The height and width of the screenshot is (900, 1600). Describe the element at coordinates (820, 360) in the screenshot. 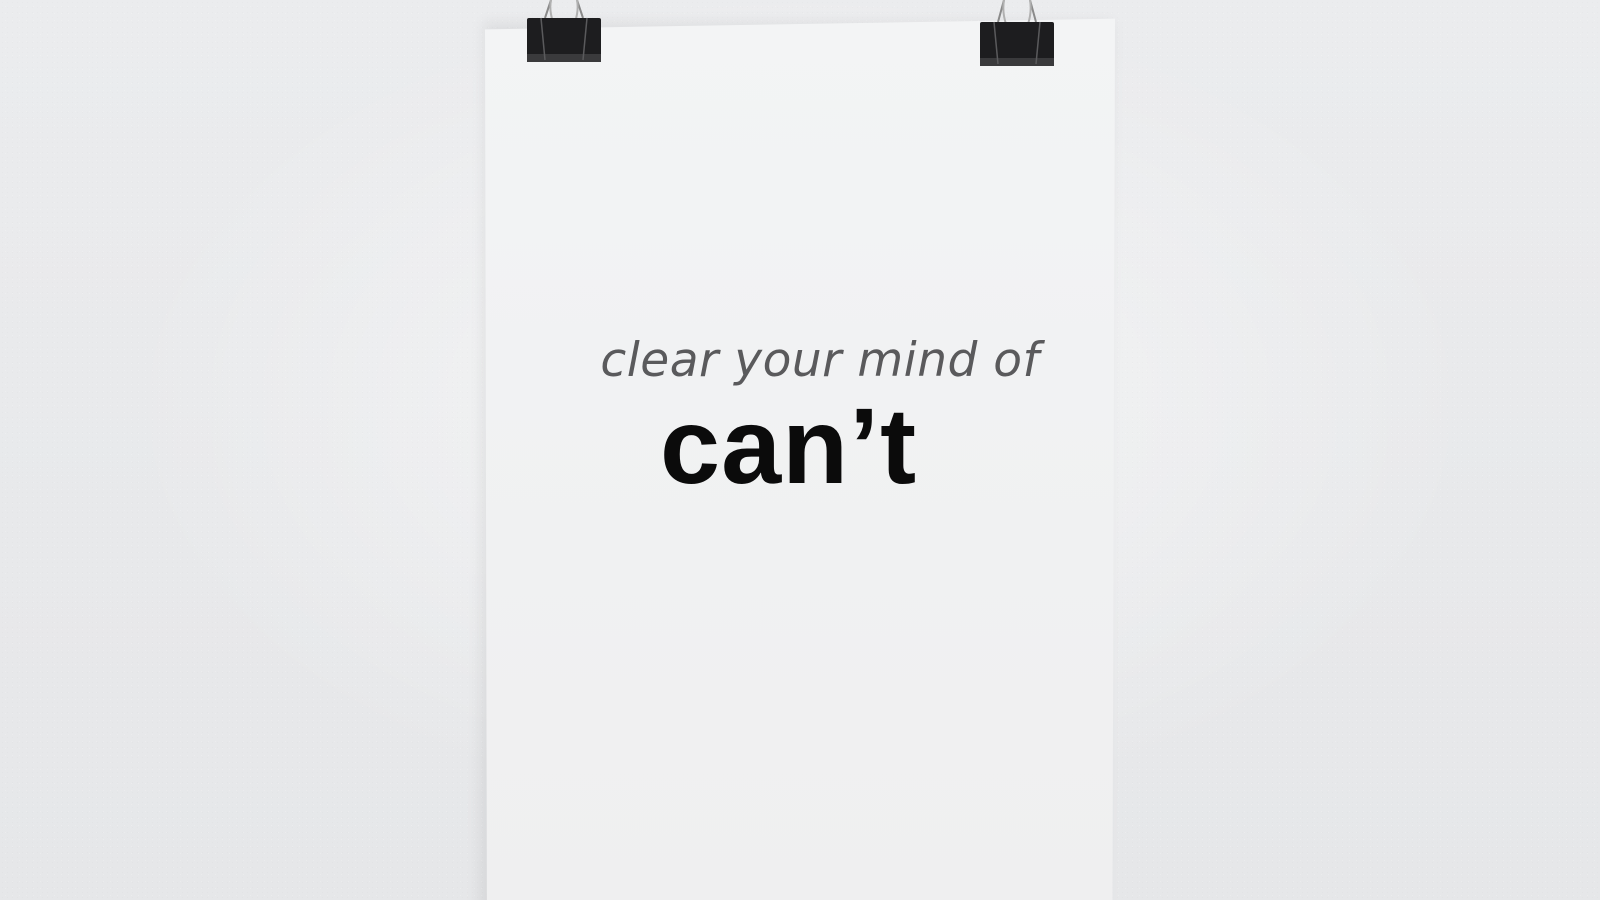

I see `poster-line-clear-your-mind-of: clear your mind of` at that location.